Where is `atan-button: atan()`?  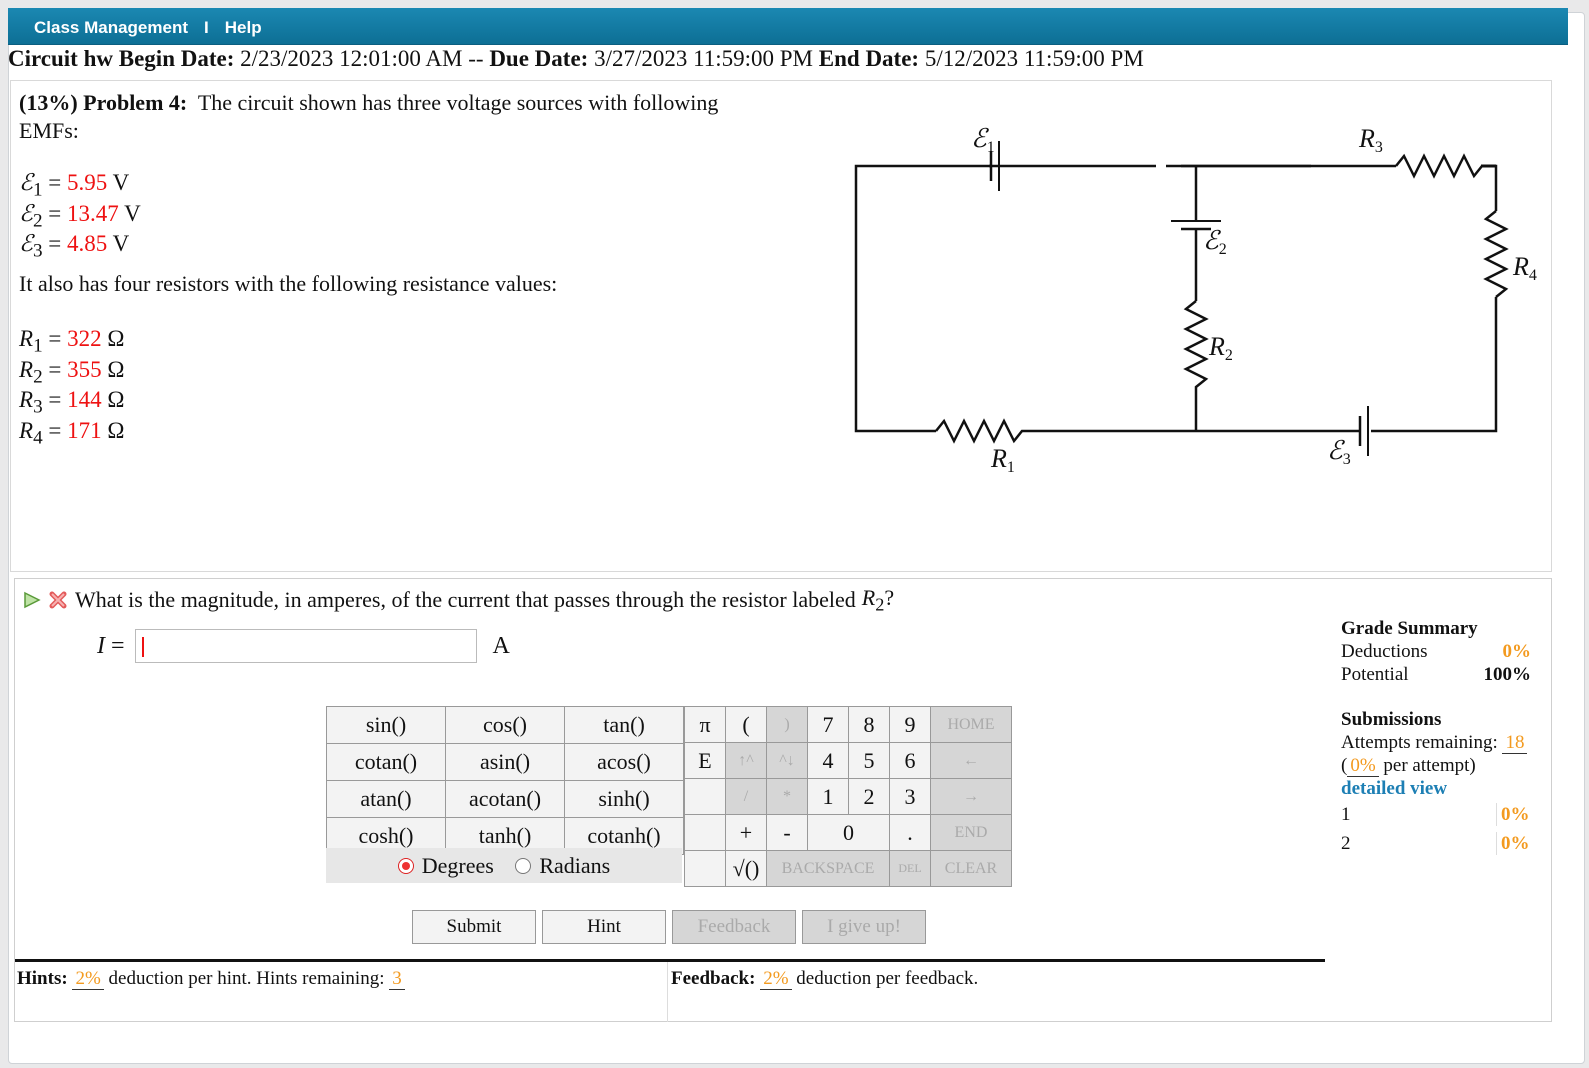
atan-button: atan() is located at coordinates (386, 799).